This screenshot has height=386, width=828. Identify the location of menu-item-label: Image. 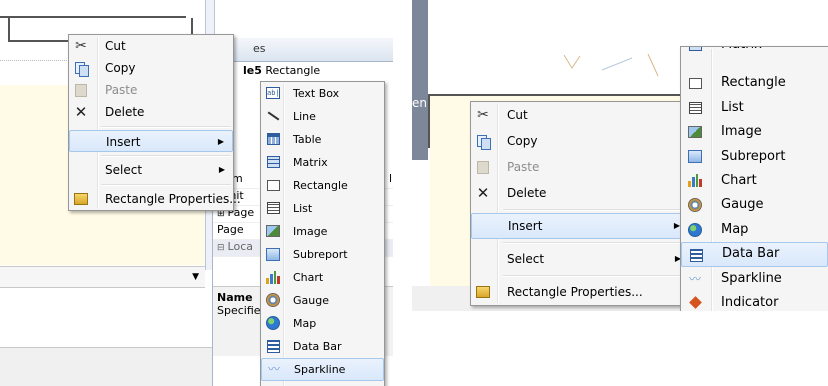
(741, 132).